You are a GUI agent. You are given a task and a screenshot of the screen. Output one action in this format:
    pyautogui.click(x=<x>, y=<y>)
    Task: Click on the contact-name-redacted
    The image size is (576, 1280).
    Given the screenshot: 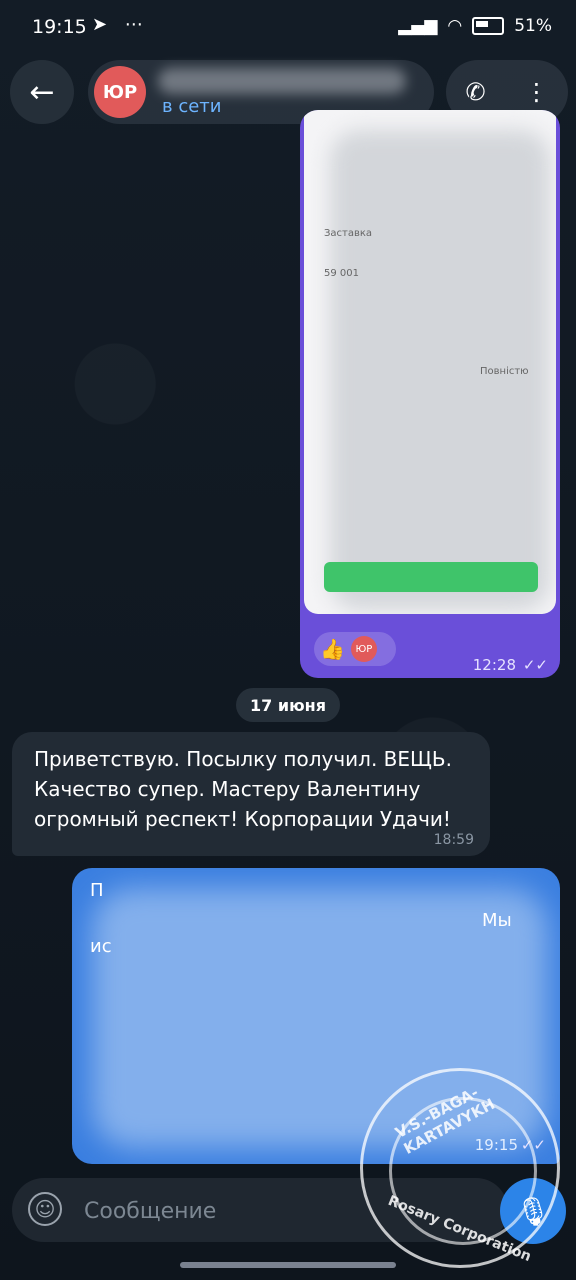 What is the action you would take?
    pyautogui.click(x=282, y=81)
    